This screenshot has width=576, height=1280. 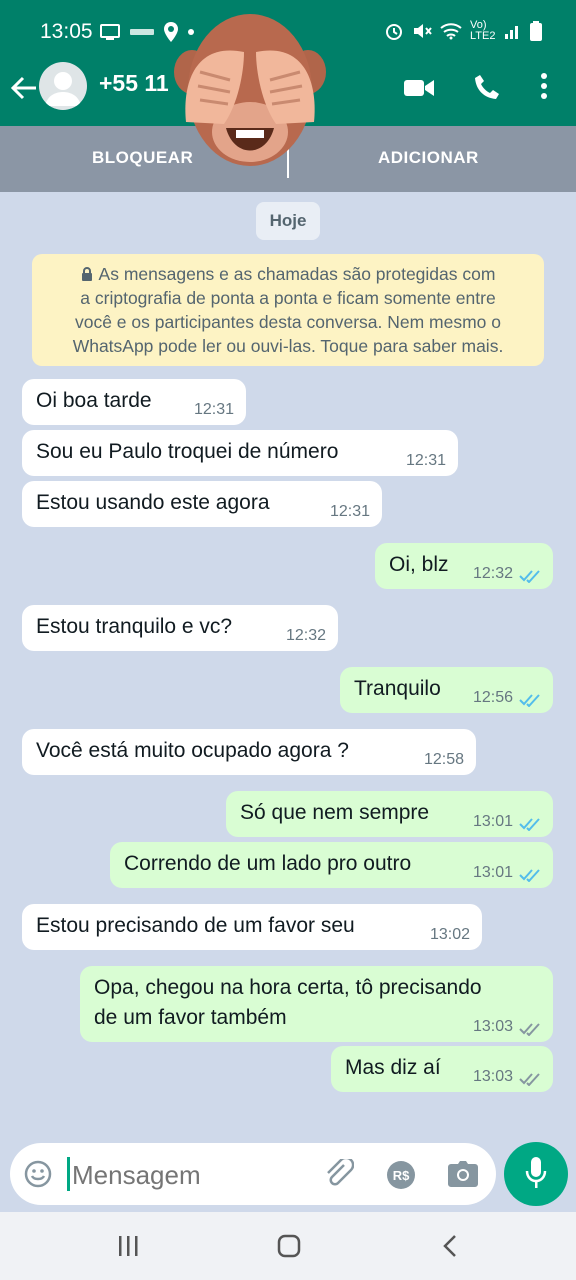 I want to click on message-time: 12:56, so click(x=492, y=697).